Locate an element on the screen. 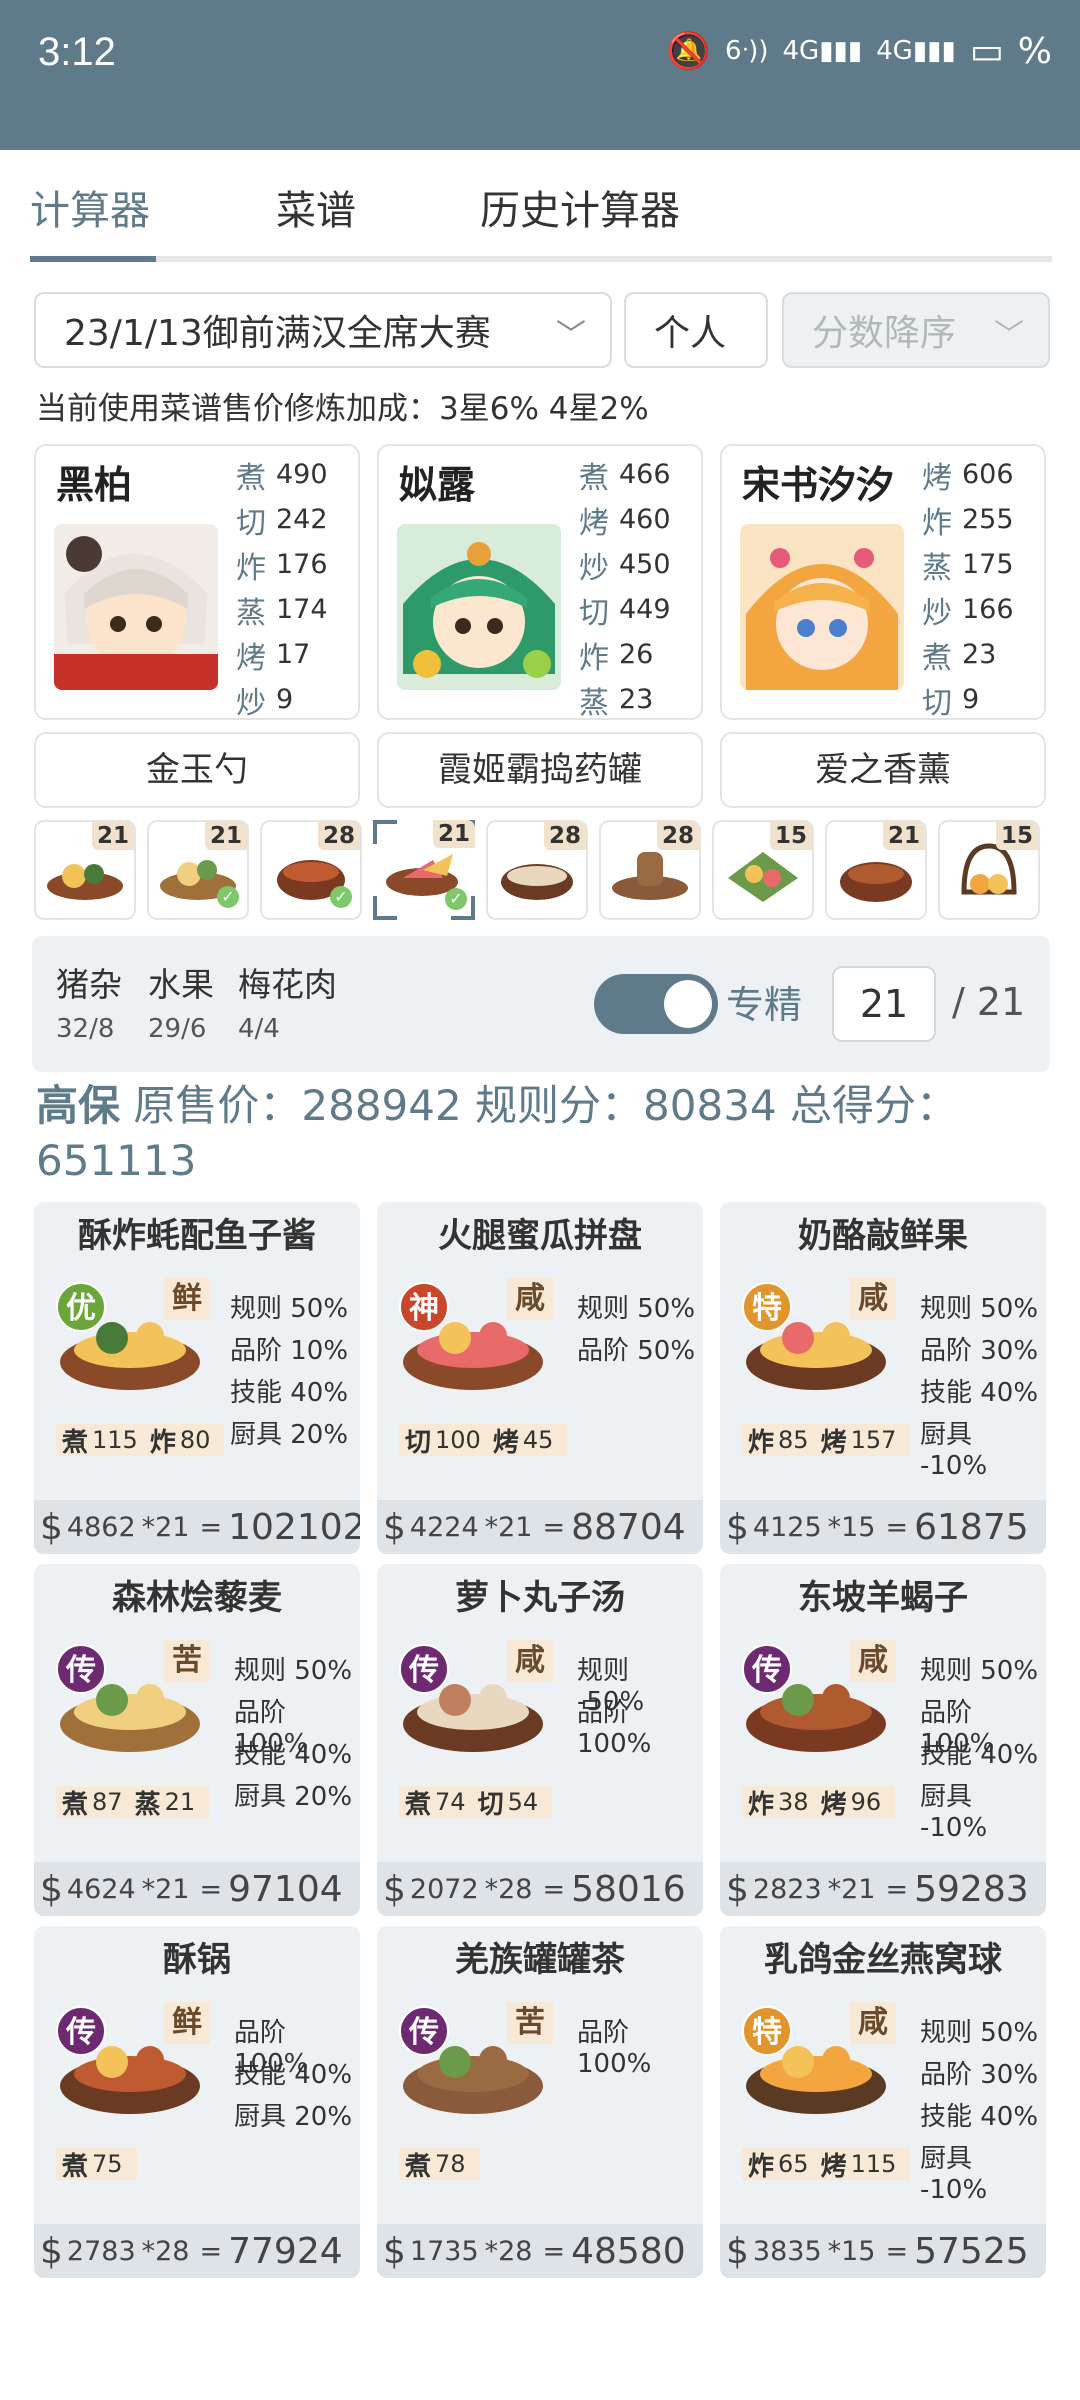 Image resolution: width=1080 pixels, height=2400 pixels. contest-select: 23/1/13御前满汉全席大赛 ﹀ is located at coordinates (323, 330).